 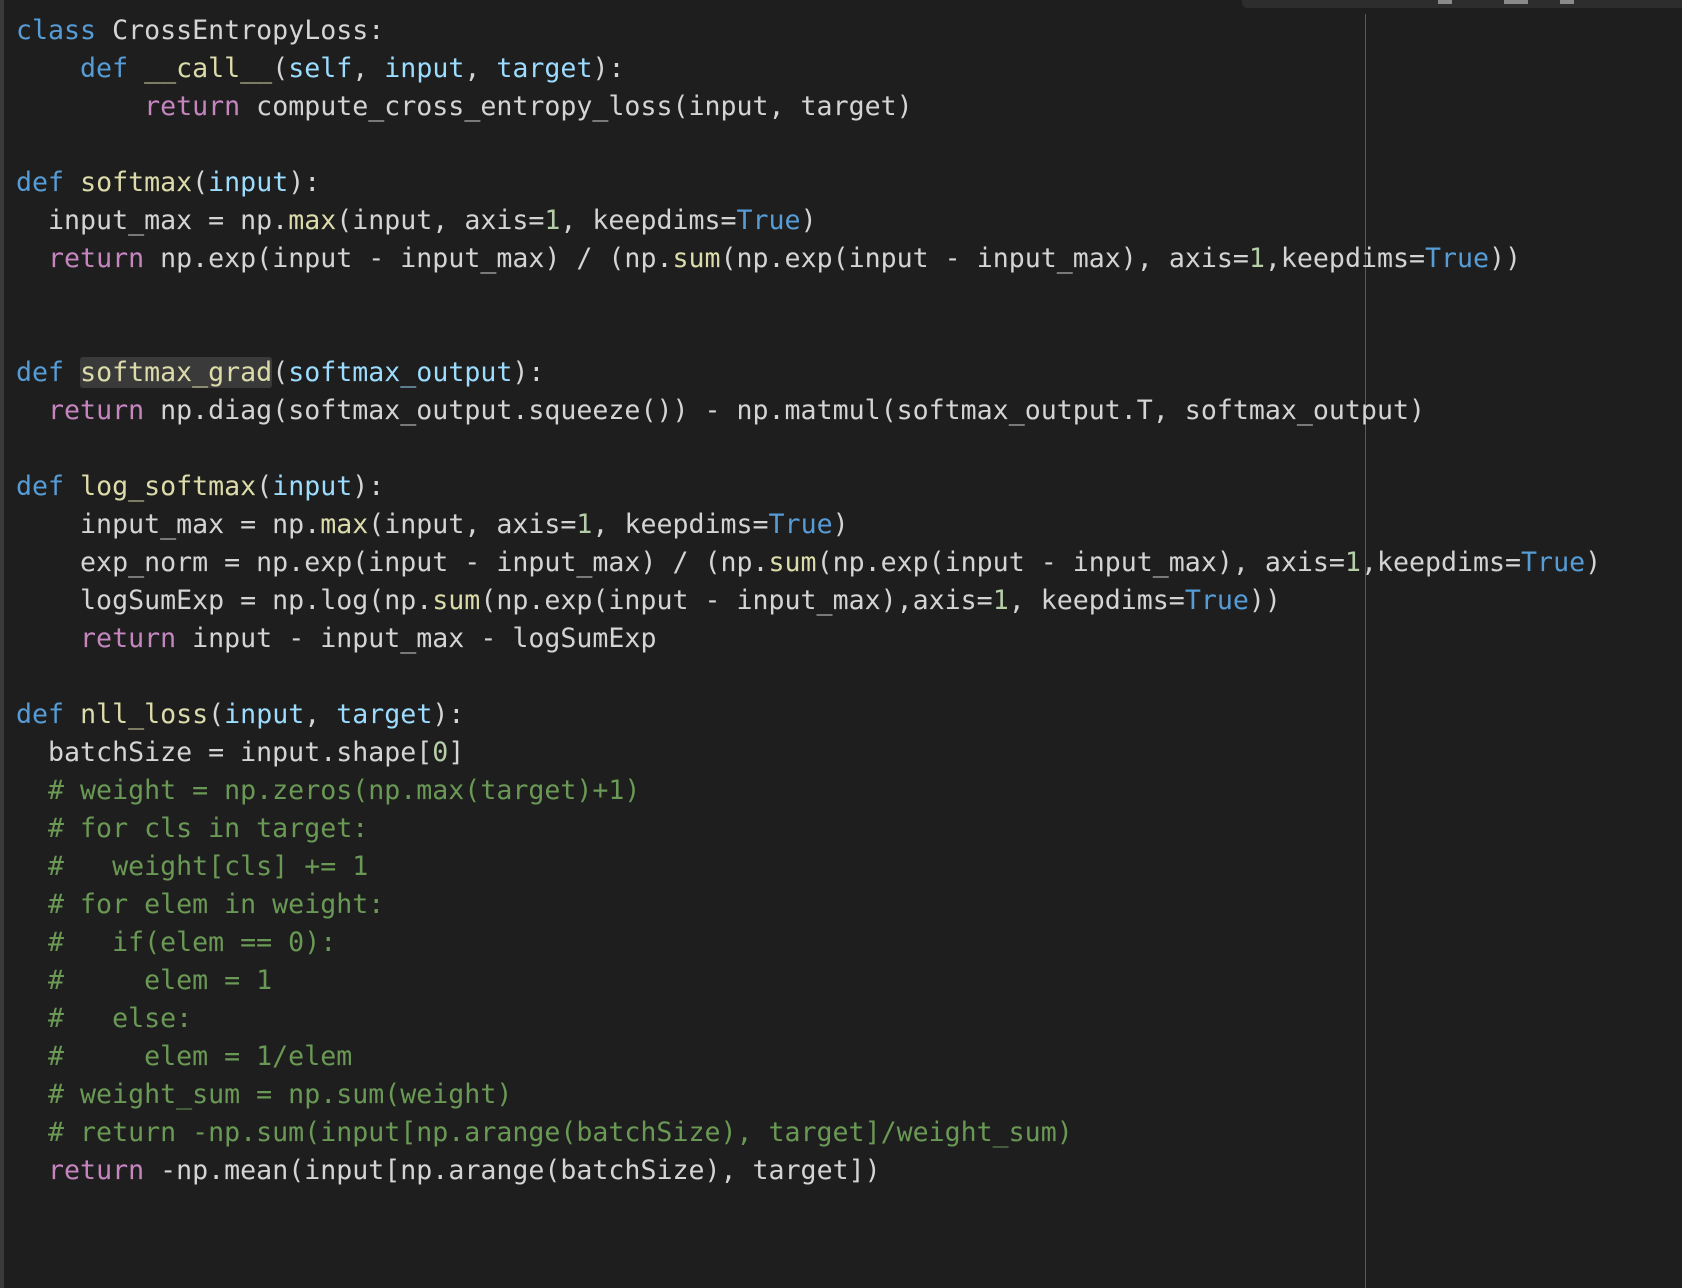 What do you see at coordinates (849, 1019) in the screenshot?
I see `code-line: # else:` at bounding box center [849, 1019].